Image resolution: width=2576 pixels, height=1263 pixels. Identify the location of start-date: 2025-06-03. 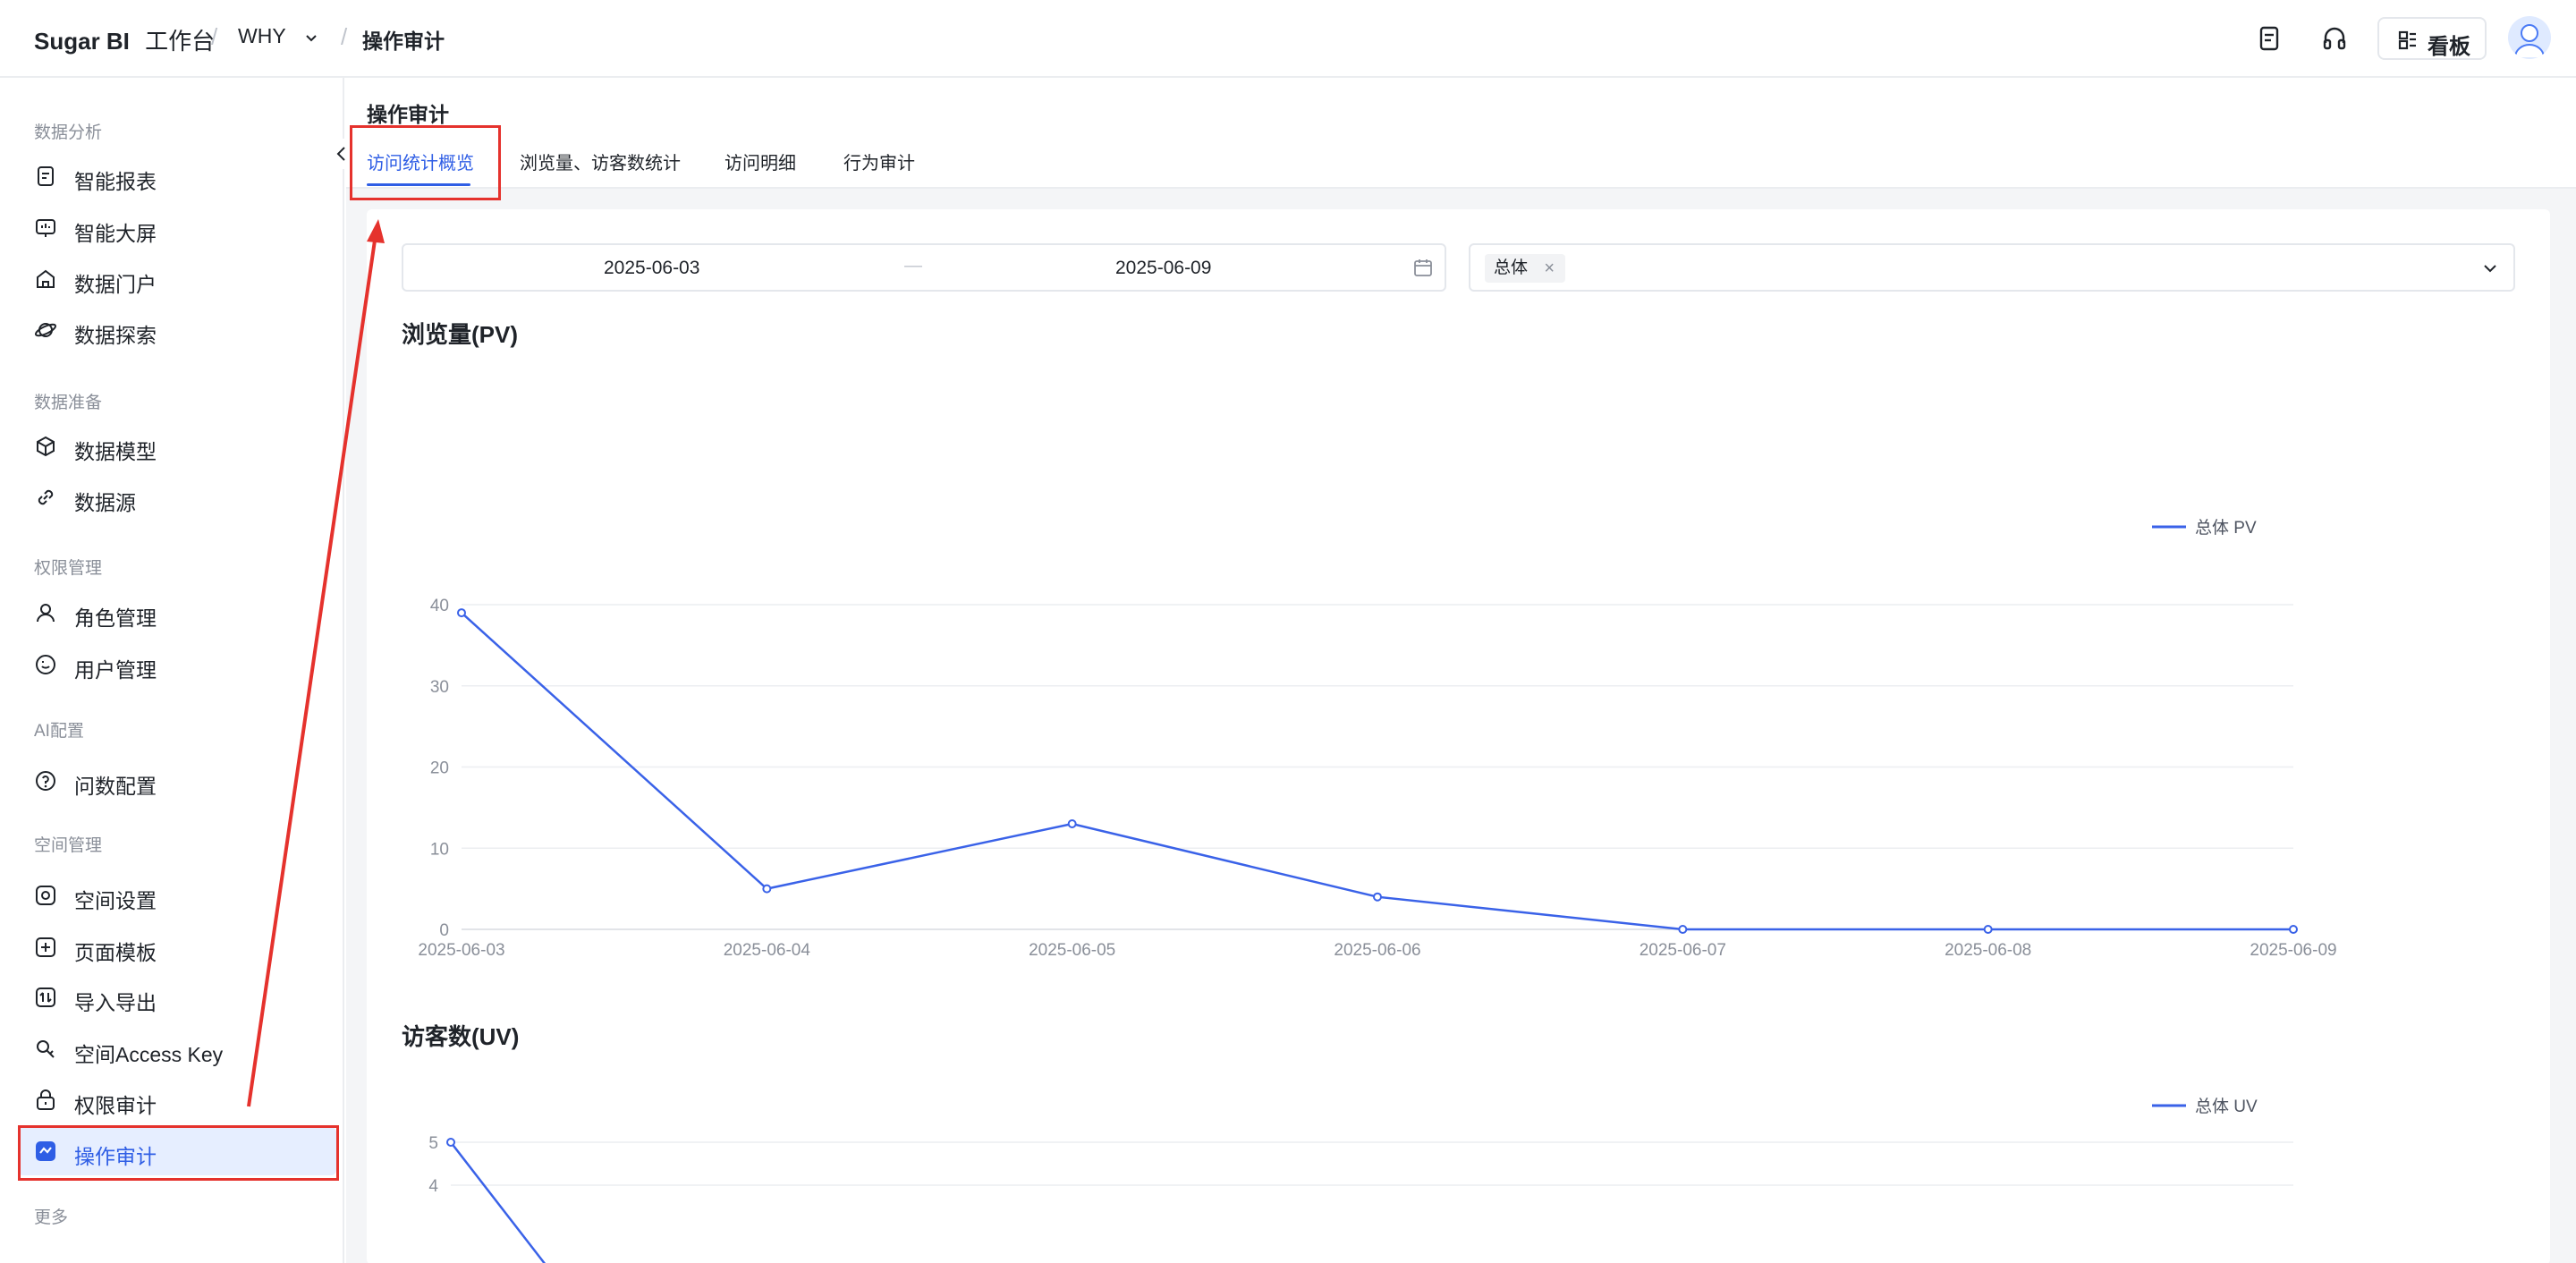
(651, 268).